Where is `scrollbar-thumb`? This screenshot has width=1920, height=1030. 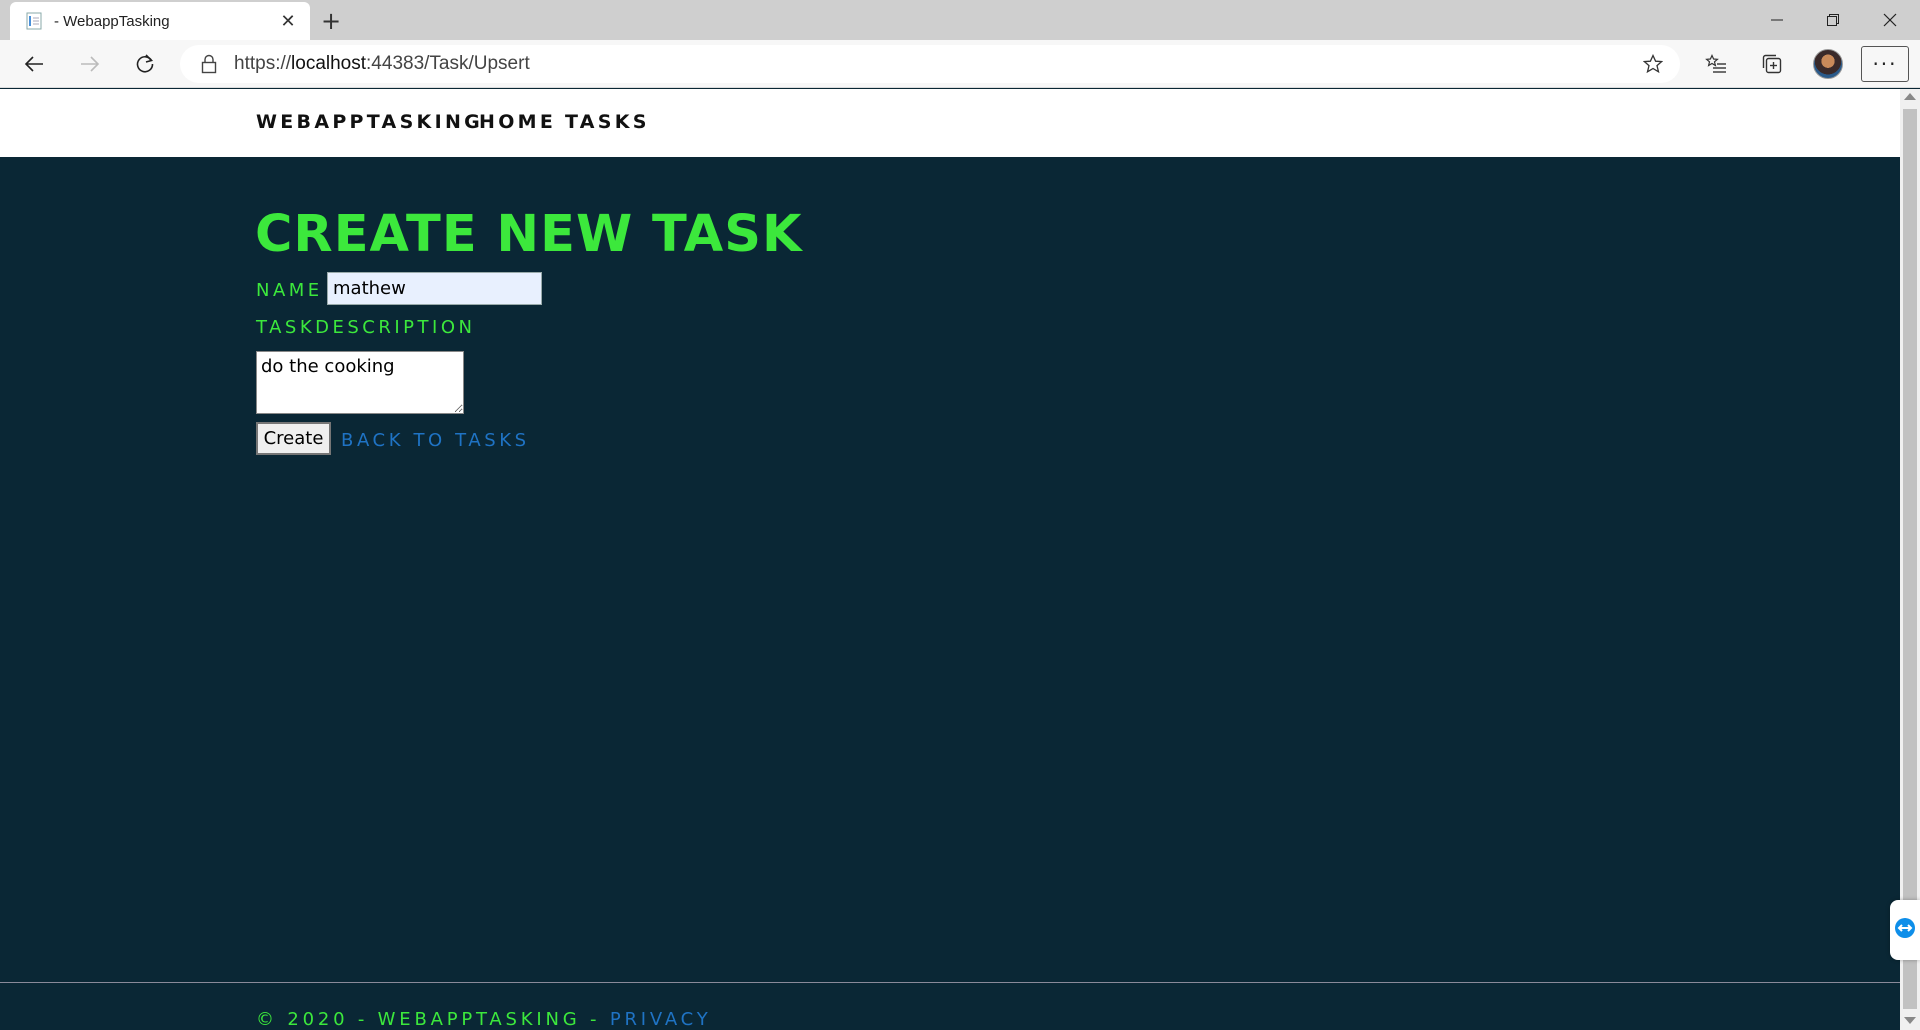 scrollbar-thumb is located at coordinates (1910, 559).